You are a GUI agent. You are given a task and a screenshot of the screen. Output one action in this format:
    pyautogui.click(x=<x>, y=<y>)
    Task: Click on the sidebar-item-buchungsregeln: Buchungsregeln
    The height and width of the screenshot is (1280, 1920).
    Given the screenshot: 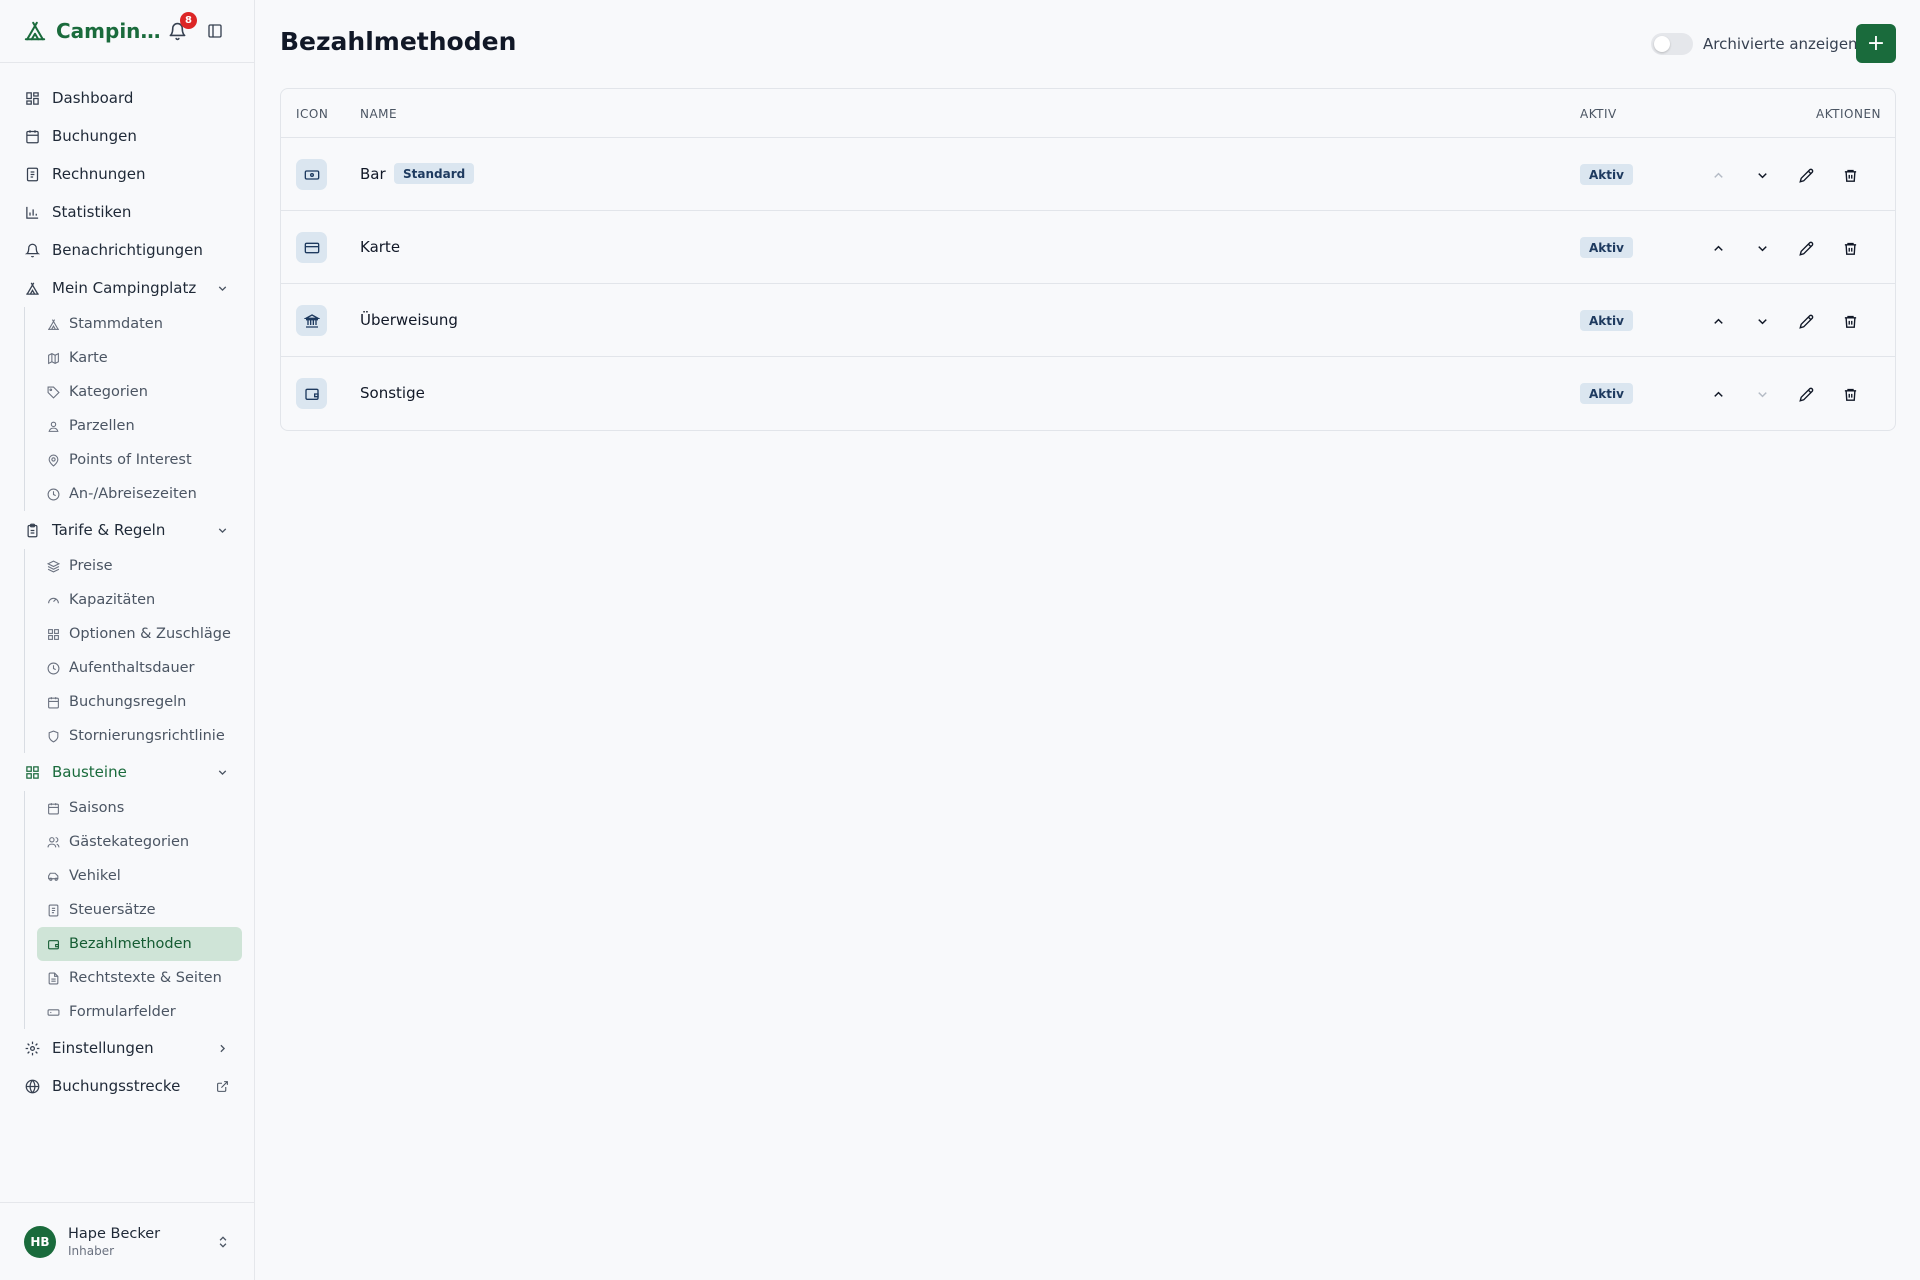 What is the action you would take?
    pyautogui.click(x=139, y=702)
    